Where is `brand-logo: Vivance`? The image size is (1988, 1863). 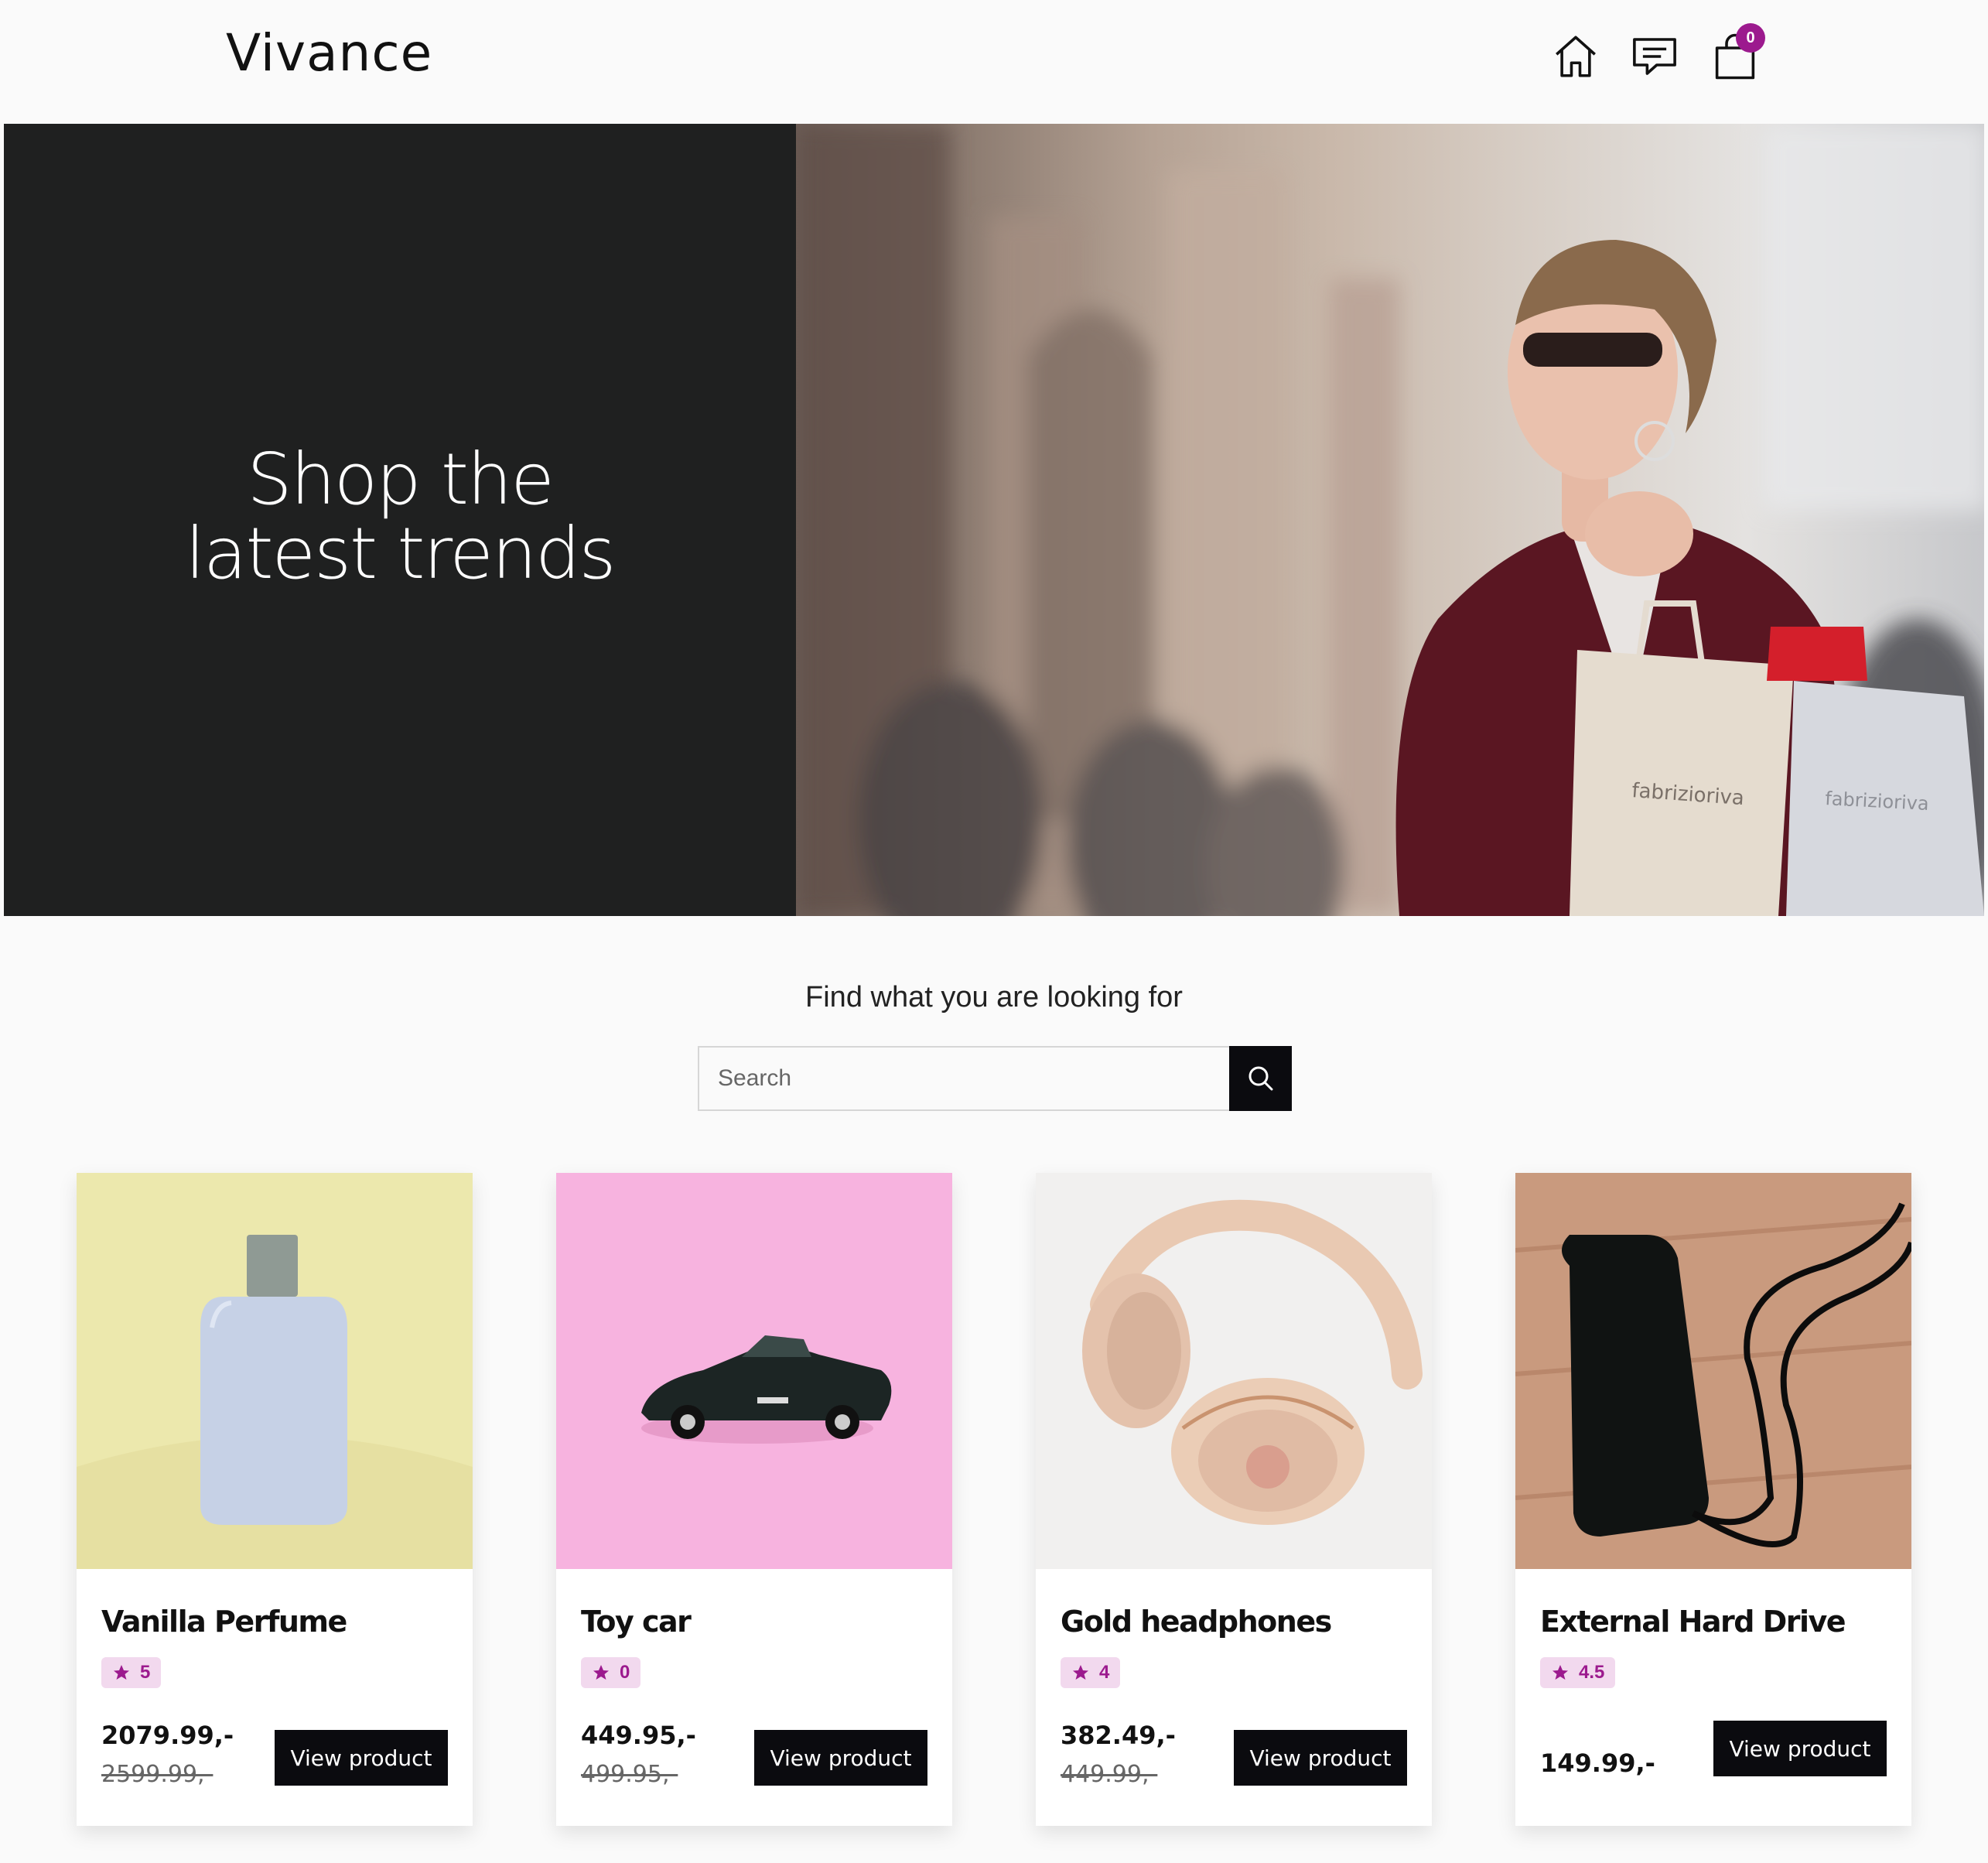
brand-logo: Vivance is located at coordinates (329, 53).